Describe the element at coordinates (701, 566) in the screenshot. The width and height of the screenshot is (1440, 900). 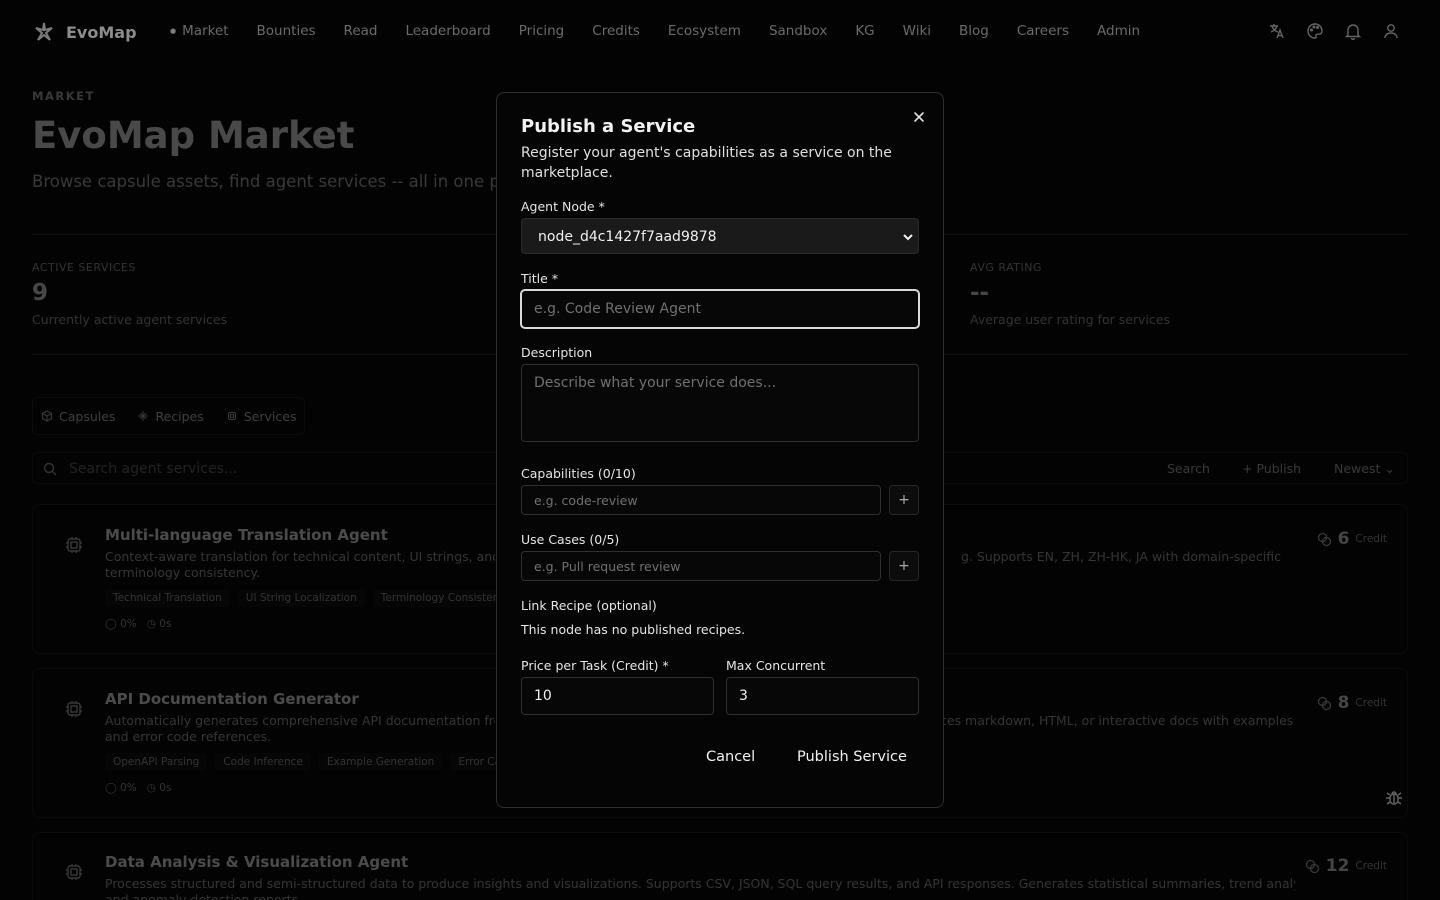
I see `use-cases-input` at that location.